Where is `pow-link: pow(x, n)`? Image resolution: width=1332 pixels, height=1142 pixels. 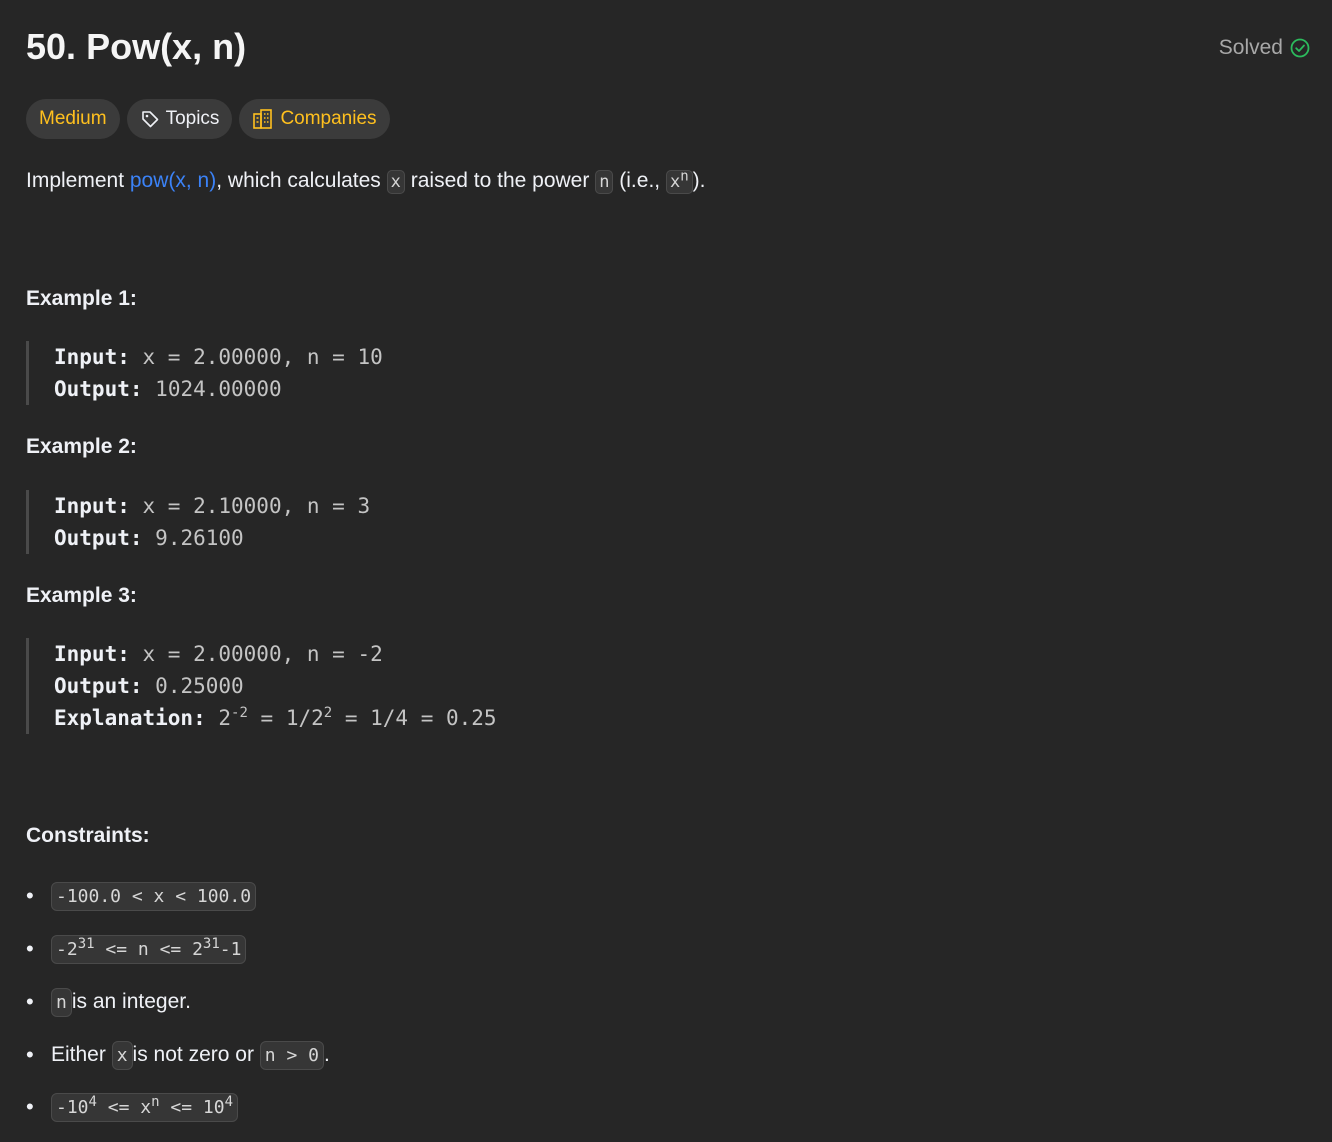 pow-link: pow(x, n) is located at coordinates (173, 180).